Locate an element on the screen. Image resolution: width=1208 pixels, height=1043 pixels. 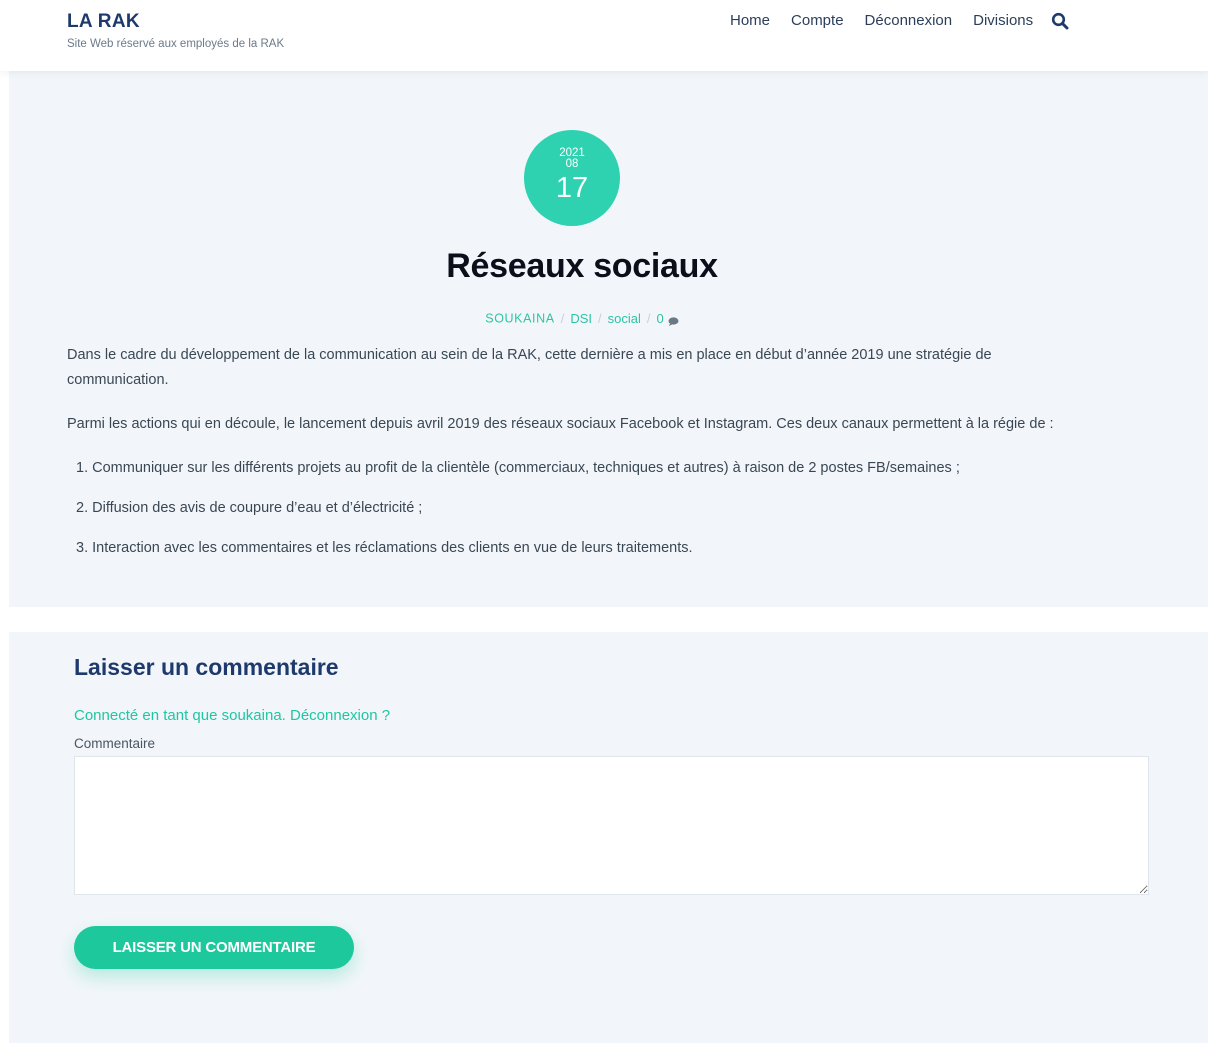
submit-comment-button: LAISSER UN COMMENTAIRE is located at coordinates (214, 947).